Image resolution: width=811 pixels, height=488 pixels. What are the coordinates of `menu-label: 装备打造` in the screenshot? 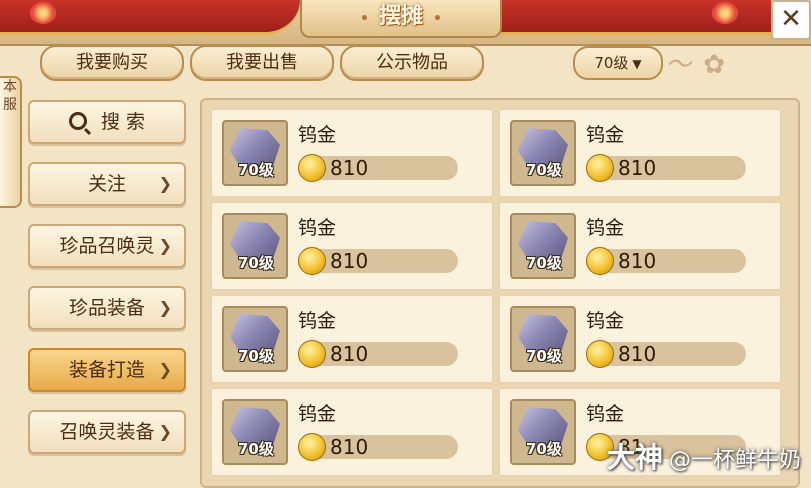 It's located at (106, 370).